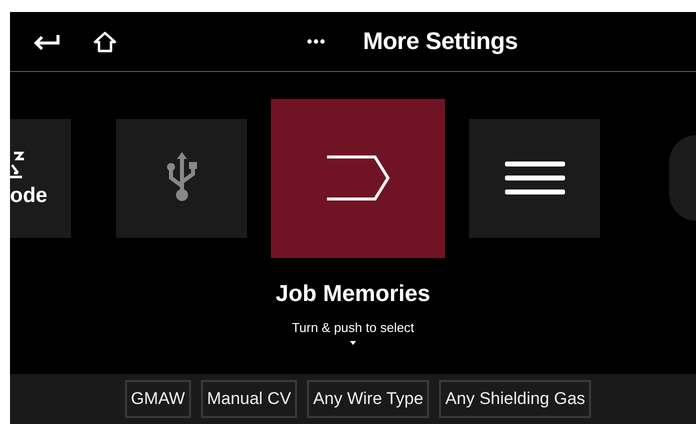 The width and height of the screenshot is (696, 424). Describe the element at coordinates (353, 327) in the screenshot. I see `hint-text: Turn & push to select` at that location.